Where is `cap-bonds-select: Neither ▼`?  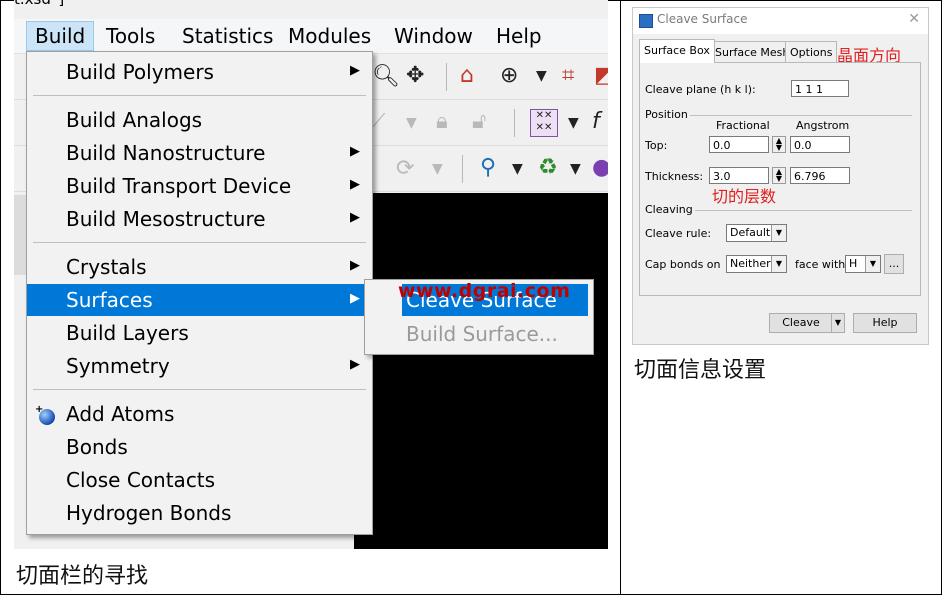 cap-bonds-select: Neither ▼ is located at coordinates (756, 264).